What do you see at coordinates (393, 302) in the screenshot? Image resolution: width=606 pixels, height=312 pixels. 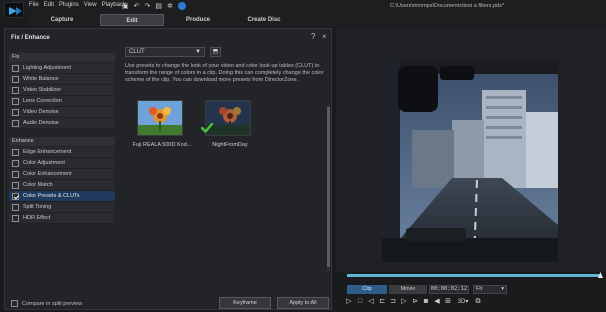 I see `mark-out-icon: ⊐` at bounding box center [393, 302].